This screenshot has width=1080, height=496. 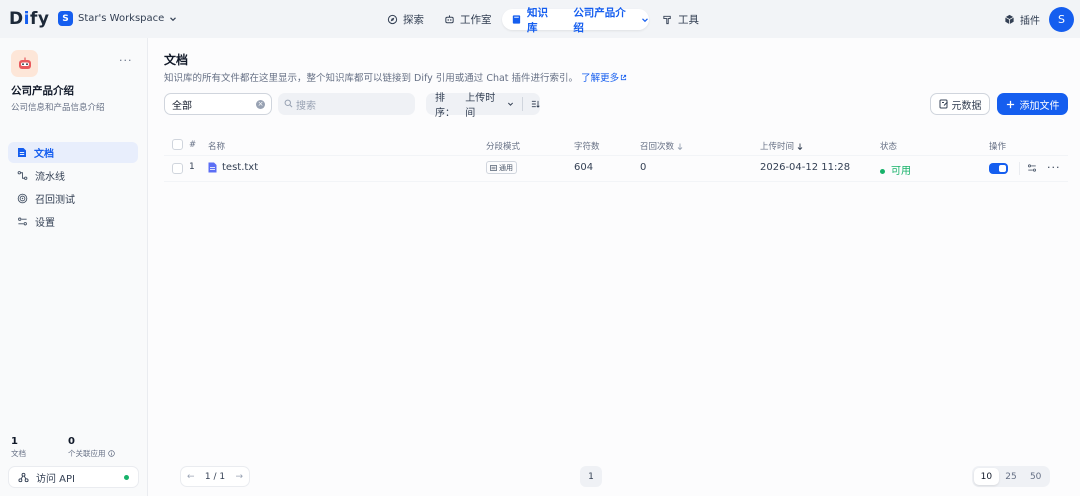 I want to click on sidebar-item-retrieval-test: 召回测试, so click(x=73, y=198).